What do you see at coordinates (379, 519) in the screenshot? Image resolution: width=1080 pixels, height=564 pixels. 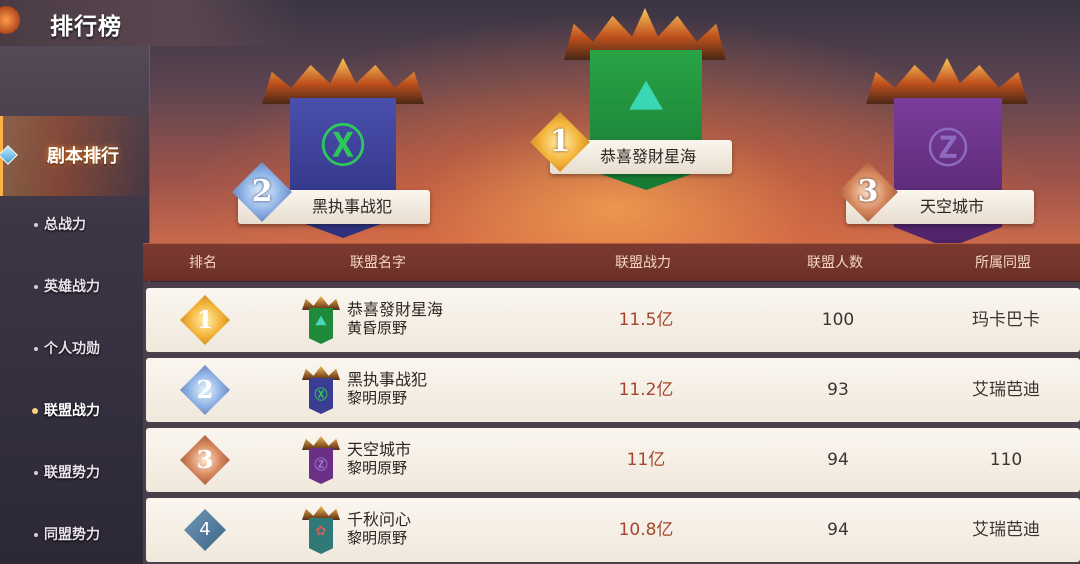 I see `alliance-name: 千秋问心` at bounding box center [379, 519].